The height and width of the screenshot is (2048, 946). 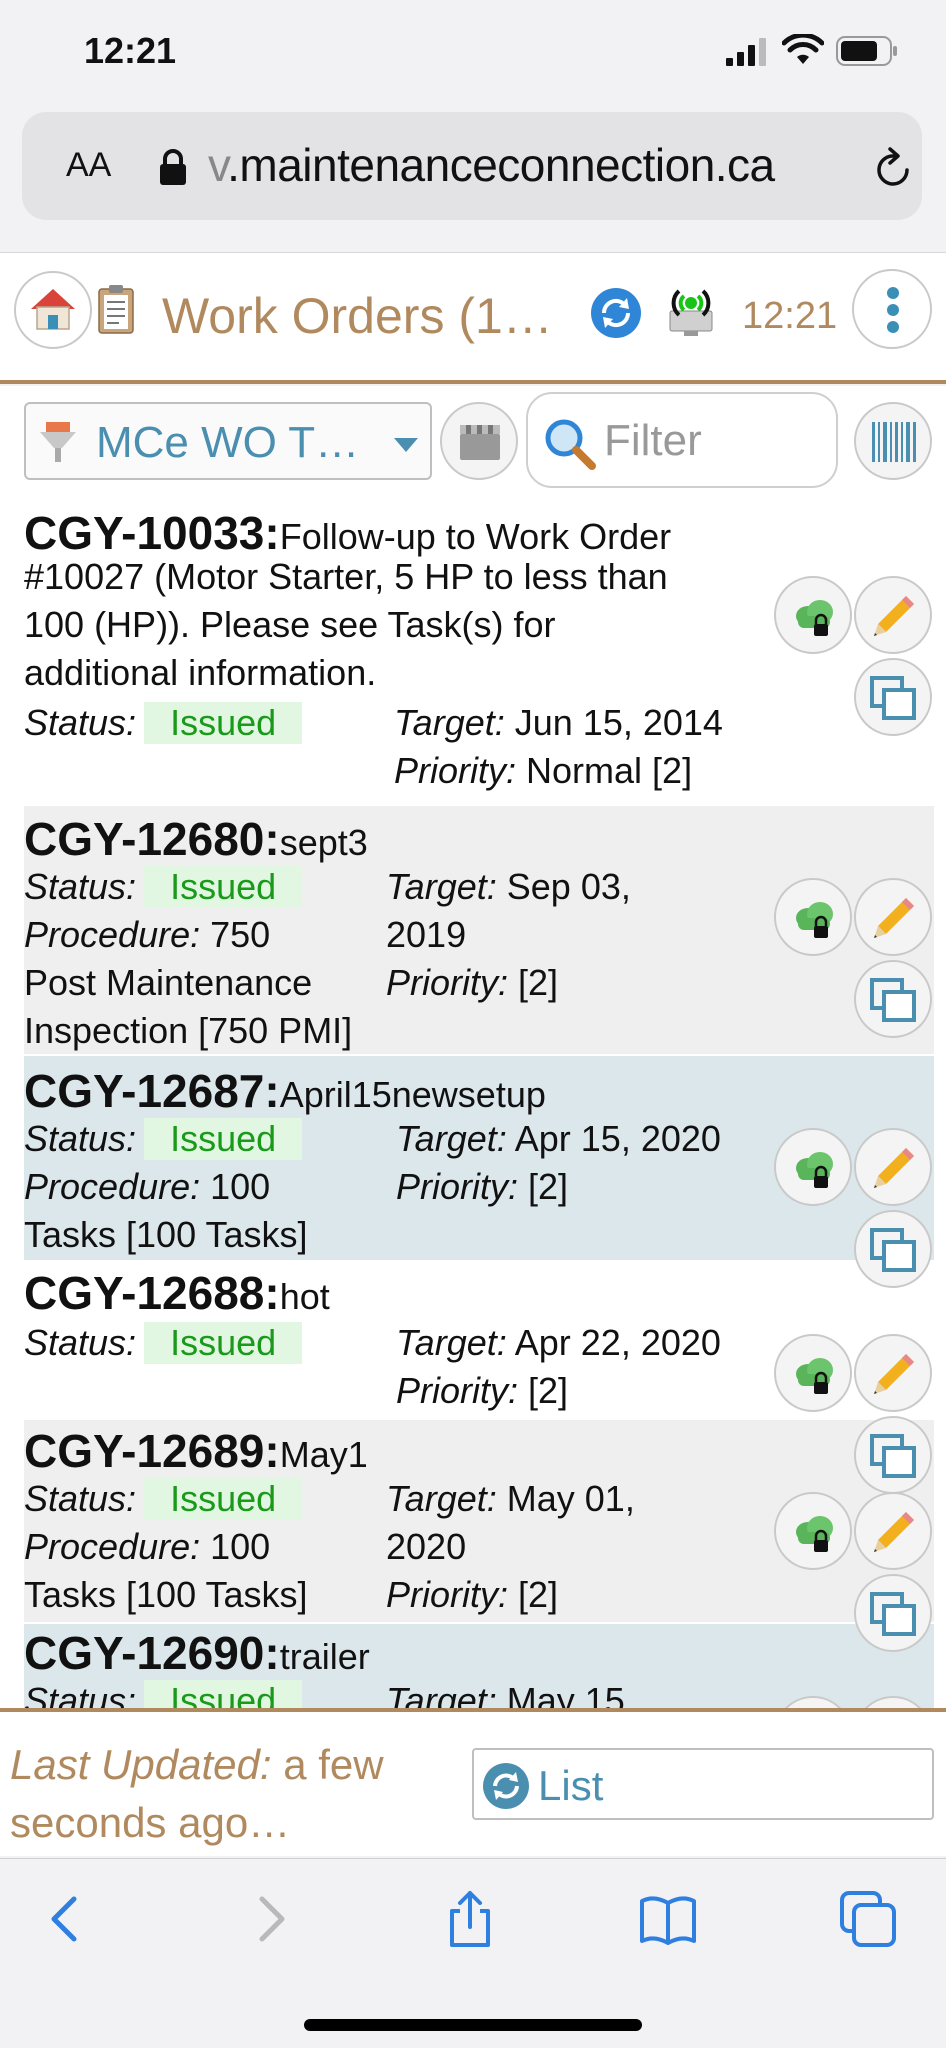 I want to click on wifi-icon, so click(x=803, y=49).